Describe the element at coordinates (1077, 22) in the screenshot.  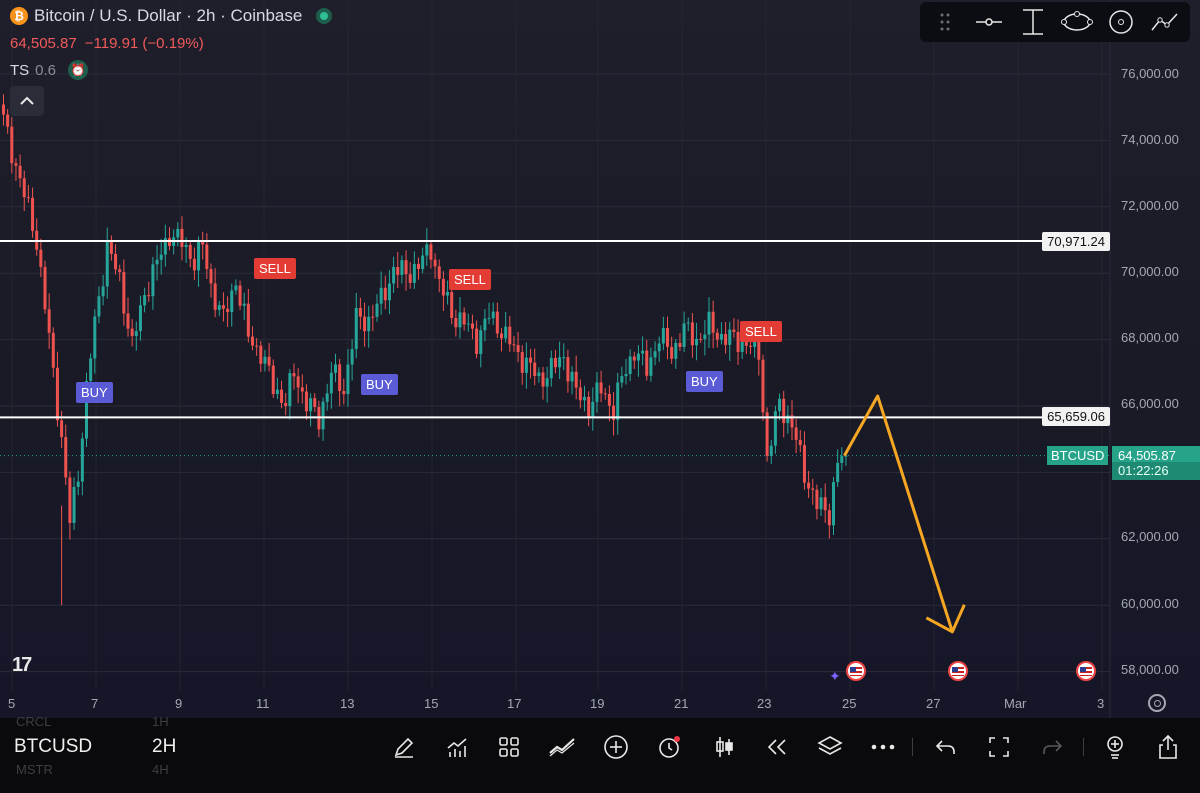
I see `ellipse-icon` at that location.